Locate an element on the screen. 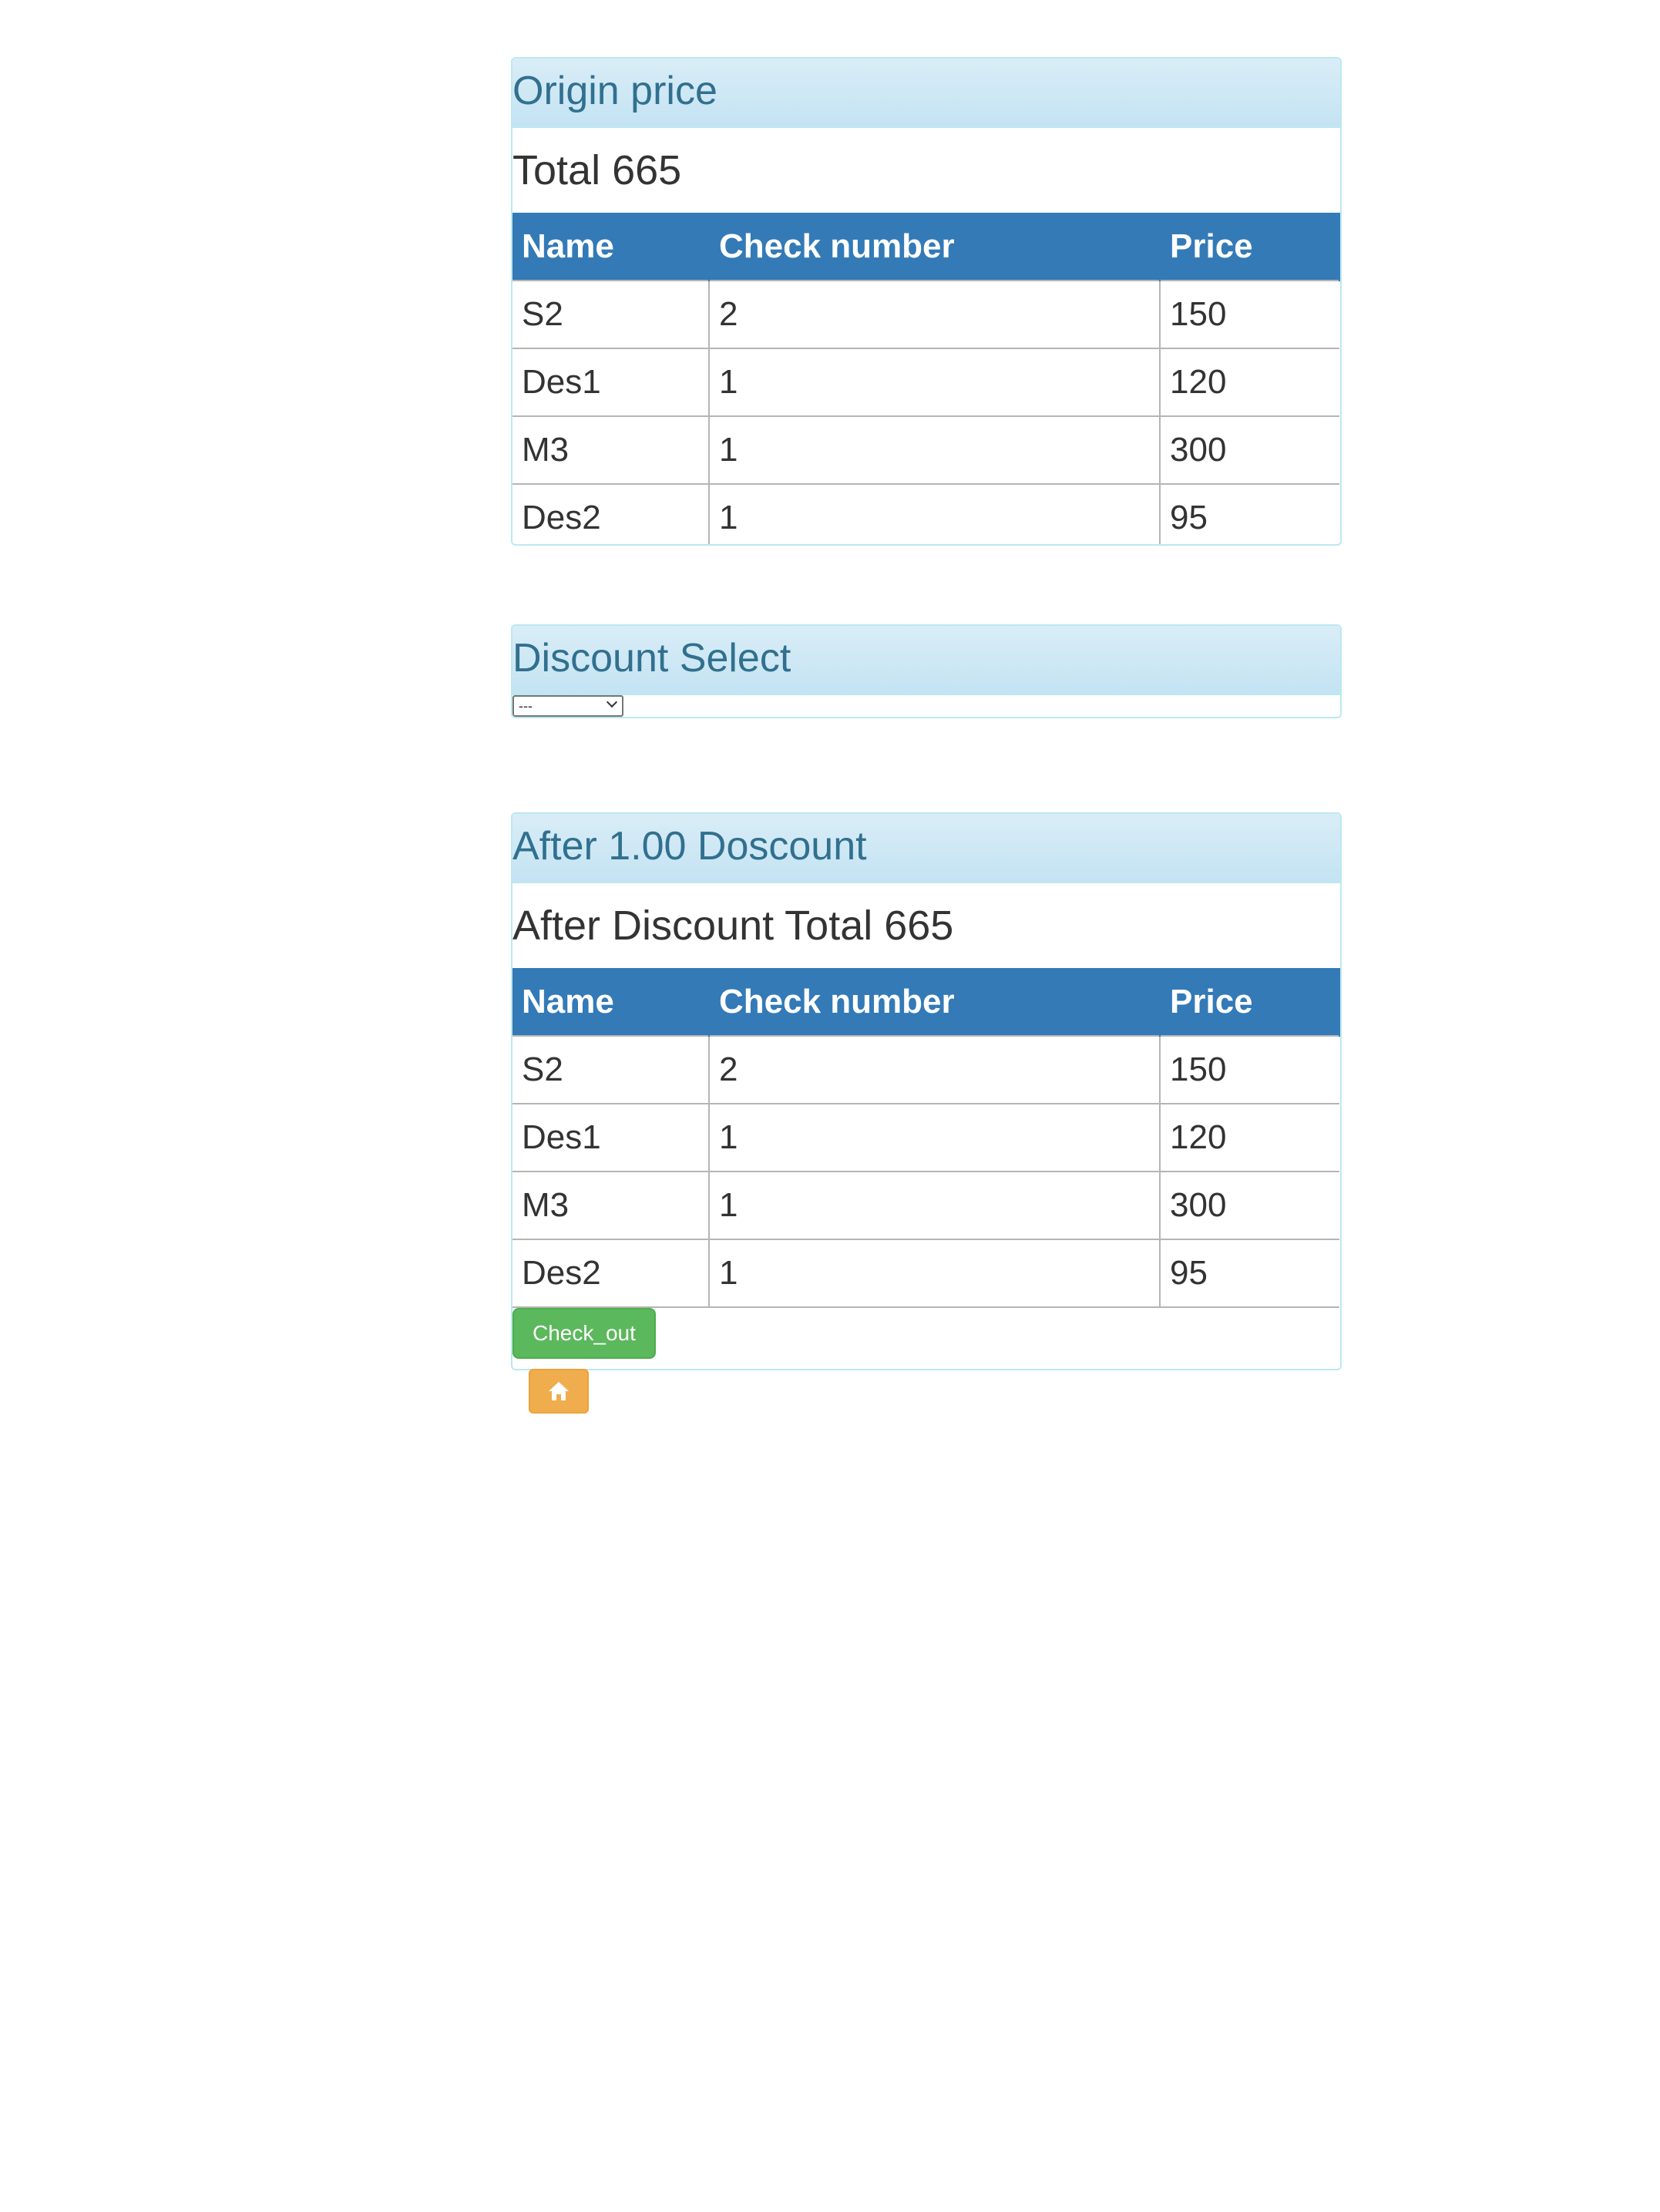  after-discount-heading: After 1.00 Doscount is located at coordinates (926, 848).